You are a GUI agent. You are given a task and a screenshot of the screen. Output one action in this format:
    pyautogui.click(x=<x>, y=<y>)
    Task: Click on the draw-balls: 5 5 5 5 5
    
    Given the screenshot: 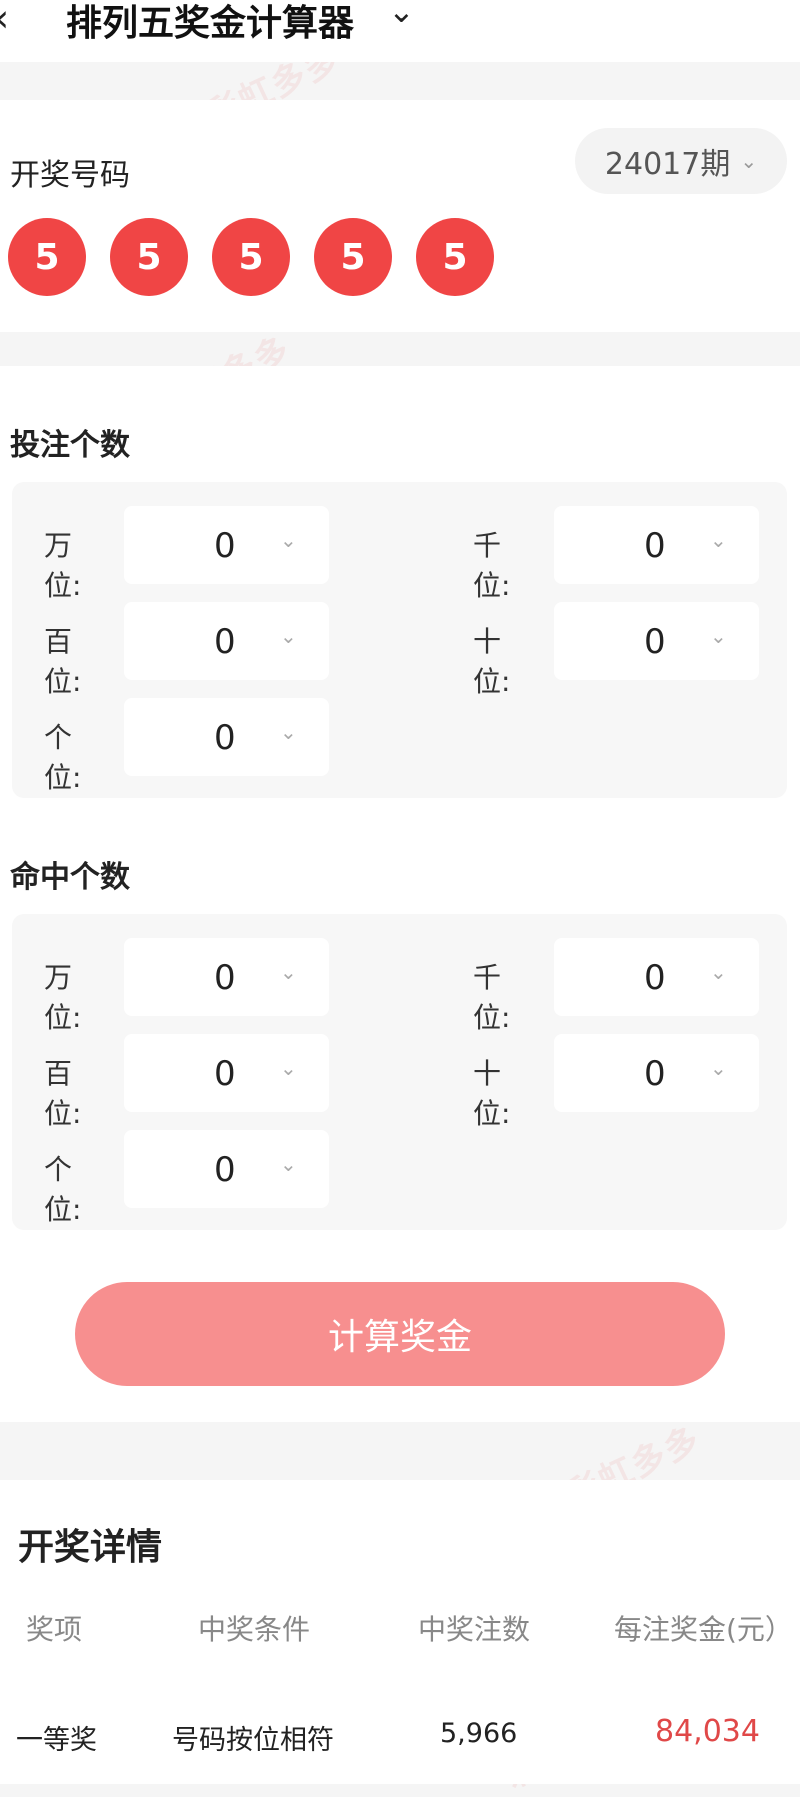 What is the action you would take?
    pyautogui.click(x=251, y=257)
    